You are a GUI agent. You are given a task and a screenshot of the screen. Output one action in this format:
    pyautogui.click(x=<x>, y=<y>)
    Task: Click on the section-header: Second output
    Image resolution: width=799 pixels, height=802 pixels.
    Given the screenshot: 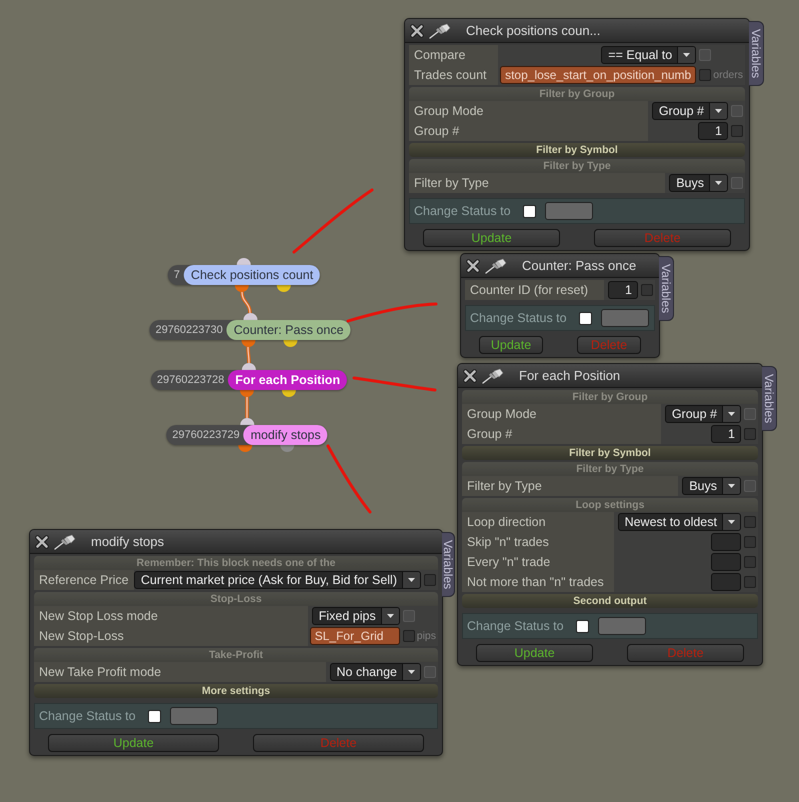 What is the action you would take?
    pyautogui.click(x=610, y=601)
    